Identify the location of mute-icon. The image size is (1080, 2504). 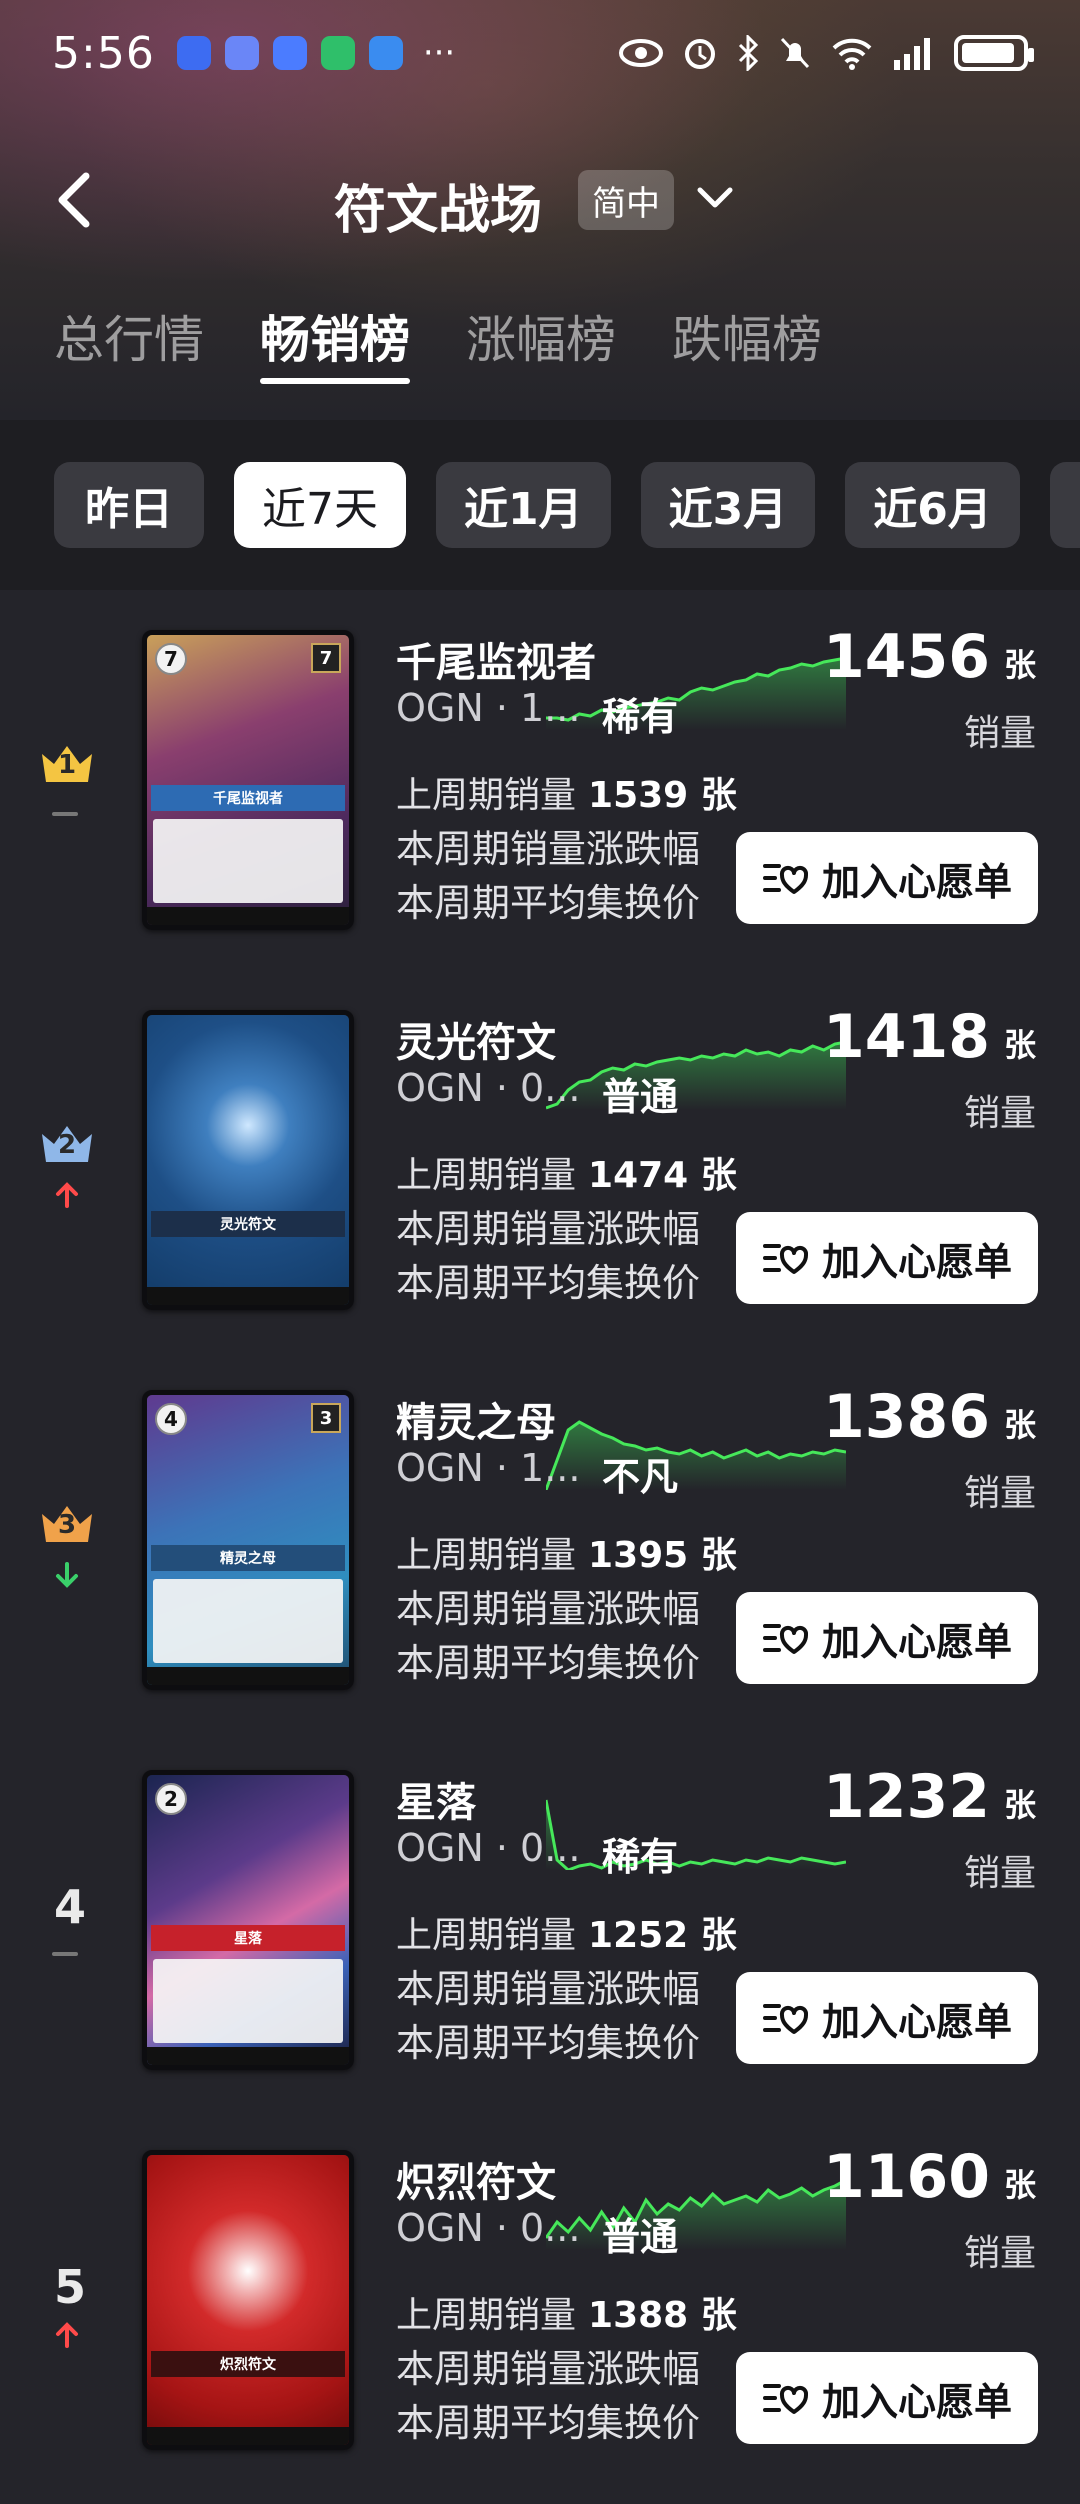
(795, 53).